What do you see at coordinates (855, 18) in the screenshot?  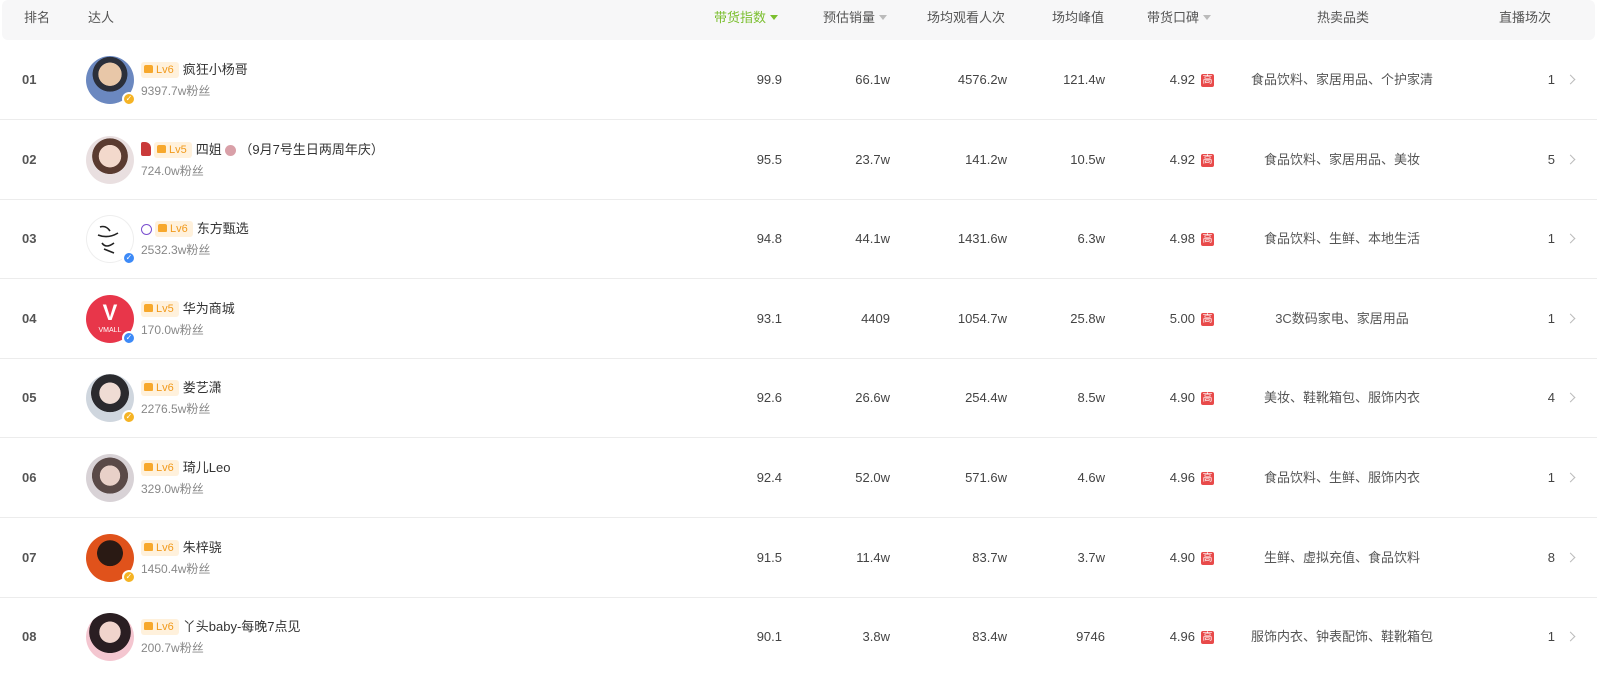 I see `col-est-sales-header: 预估销量` at bounding box center [855, 18].